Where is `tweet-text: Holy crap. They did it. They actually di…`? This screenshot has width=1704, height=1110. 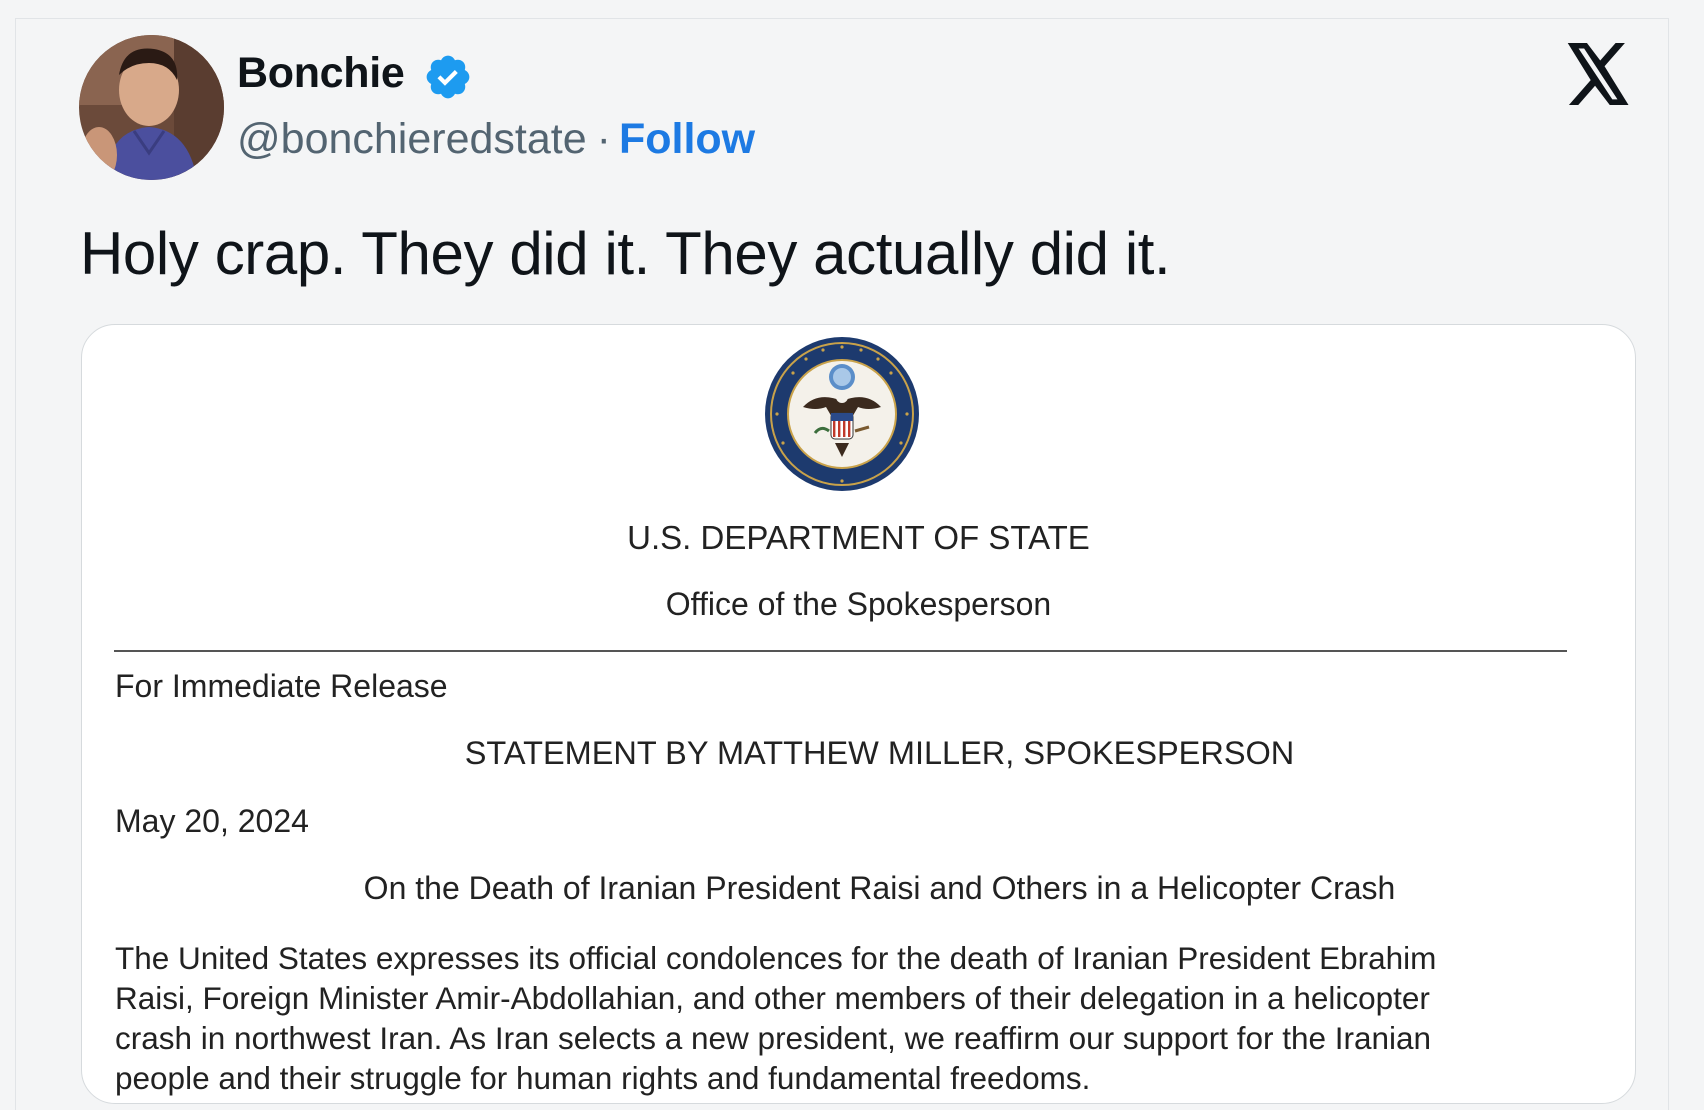 tweet-text: Holy crap. They did it. They actually di… is located at coordinates (625, 253).